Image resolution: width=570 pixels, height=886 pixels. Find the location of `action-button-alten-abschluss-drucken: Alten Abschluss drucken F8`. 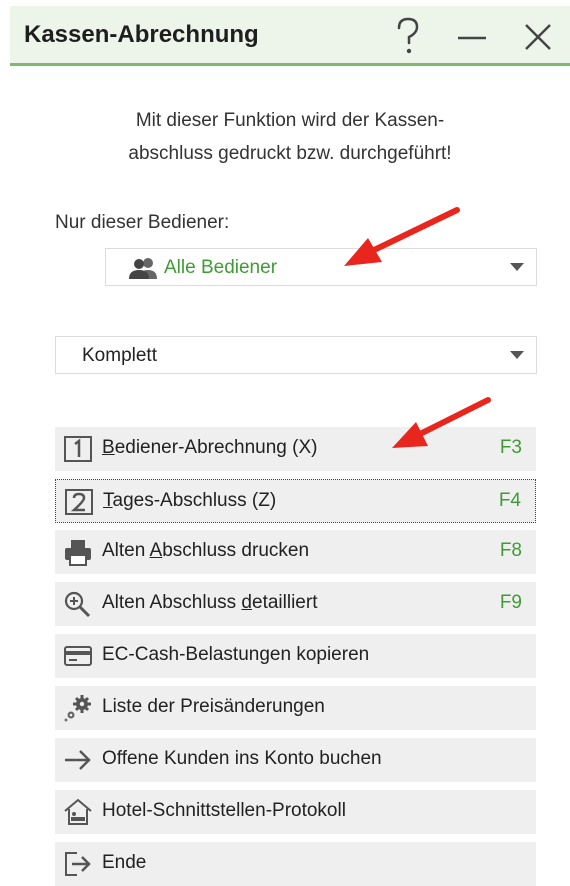

action-button-alten-abschluss-drucken: Alten Abschluss drucken F8 is located at coordinates (295, 552).